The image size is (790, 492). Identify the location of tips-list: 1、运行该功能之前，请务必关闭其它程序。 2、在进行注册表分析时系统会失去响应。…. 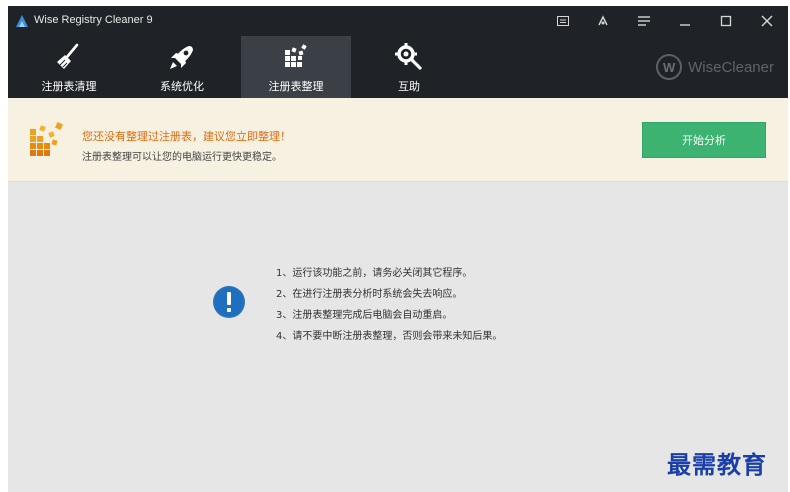
(389, 305).